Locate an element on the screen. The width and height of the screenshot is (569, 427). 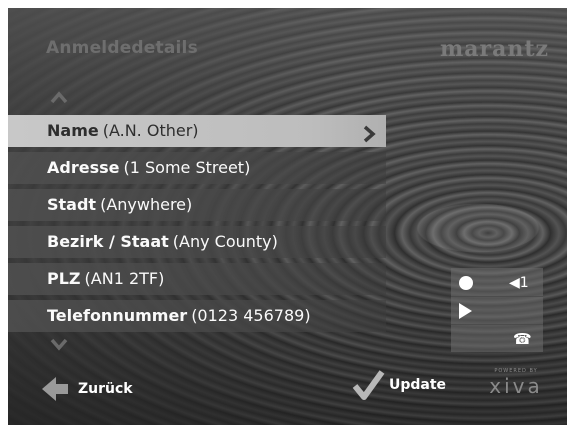
menu-item-value: (1 Some Street) is located at coordinates (187, 167).